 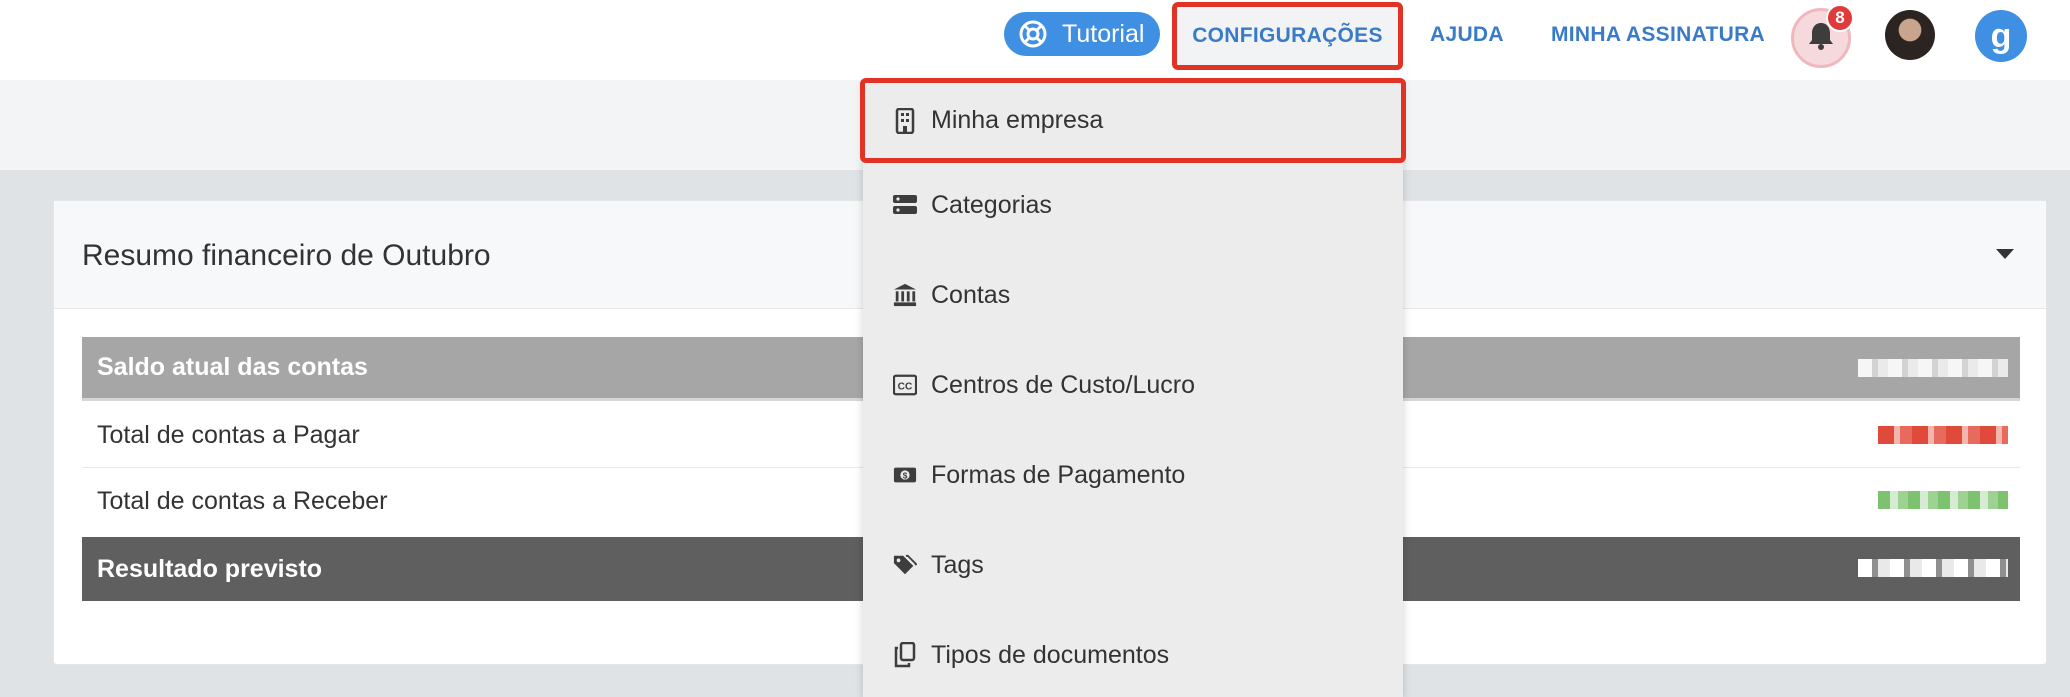 What do you see at coordinates (1467, 35) in the screenshot?
I see `nav-ajuda: AJUDA` at bounding box center [1467, 35].